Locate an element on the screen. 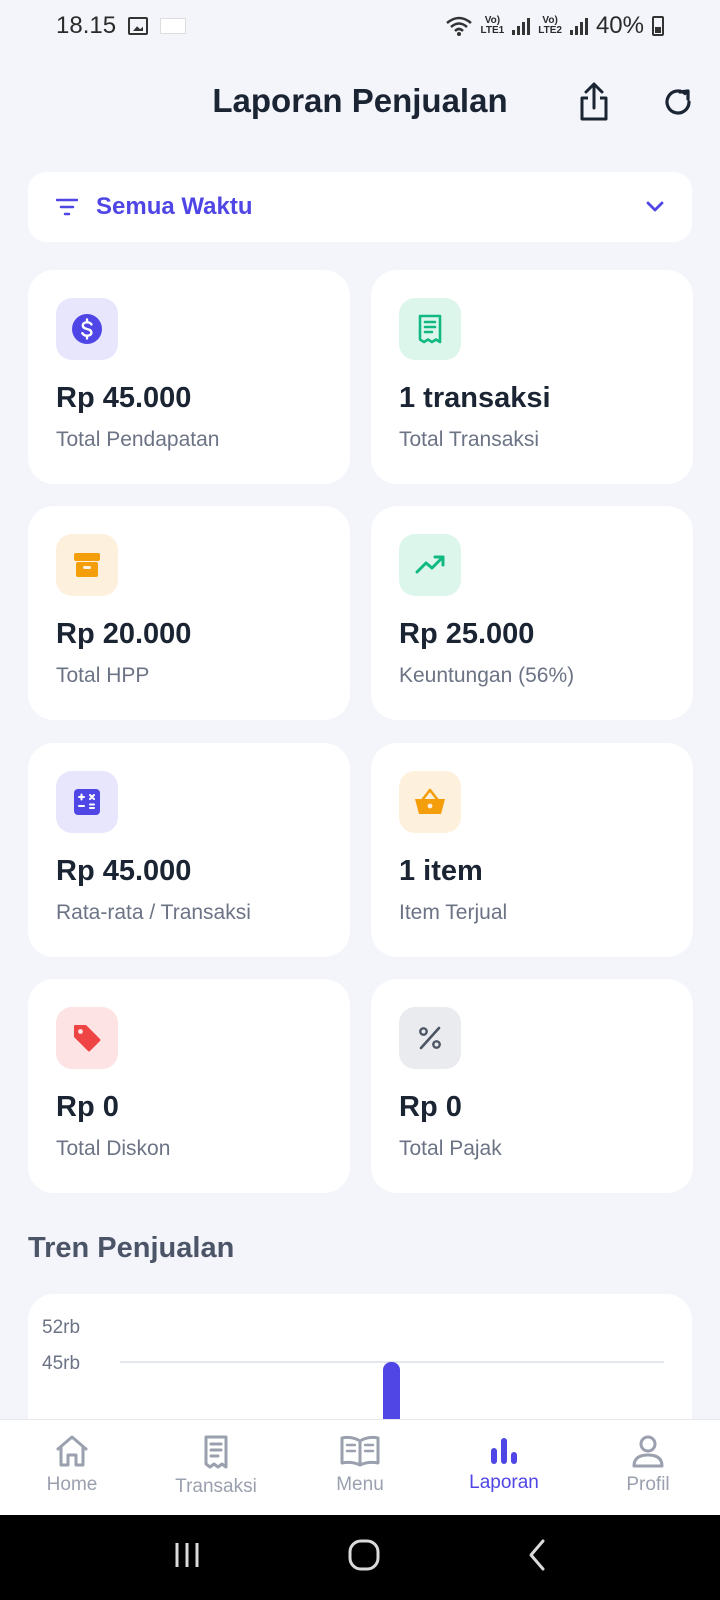 The image size is (720, 1600). system-home-button is located at coordinates (364, 1557).